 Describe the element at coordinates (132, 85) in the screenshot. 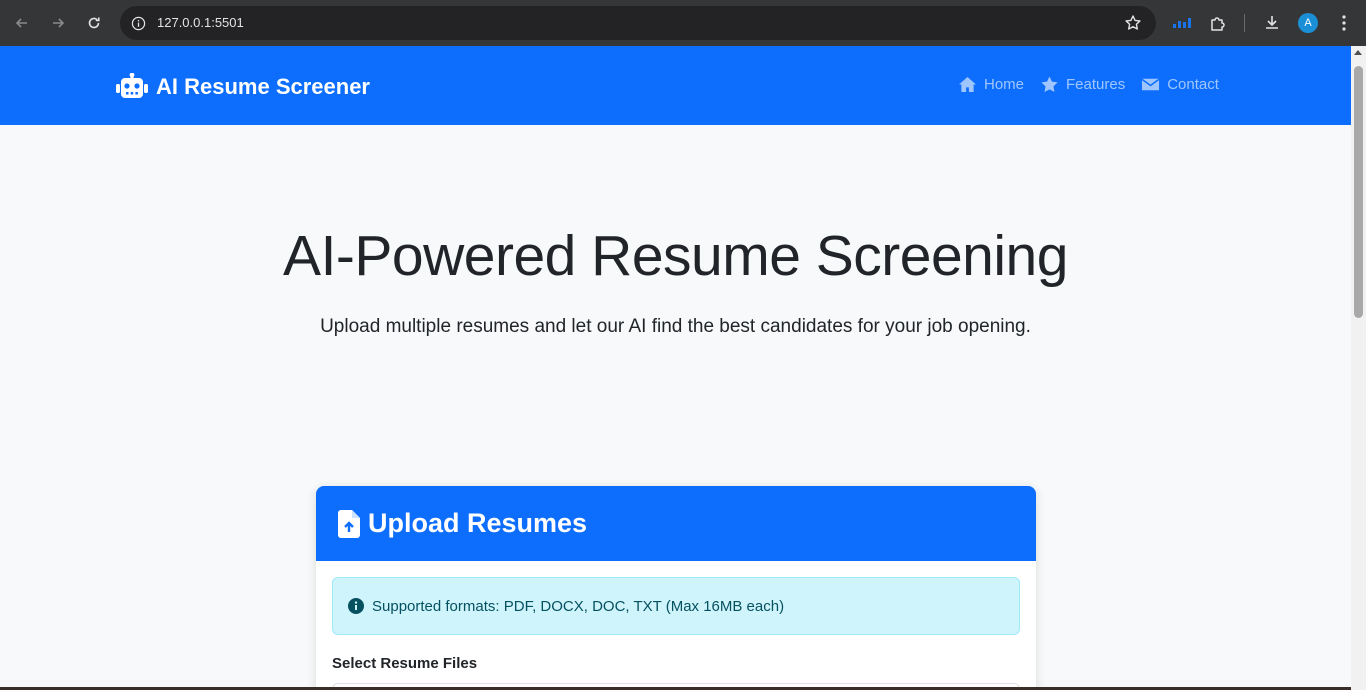

I see `robot-icon` at that location.